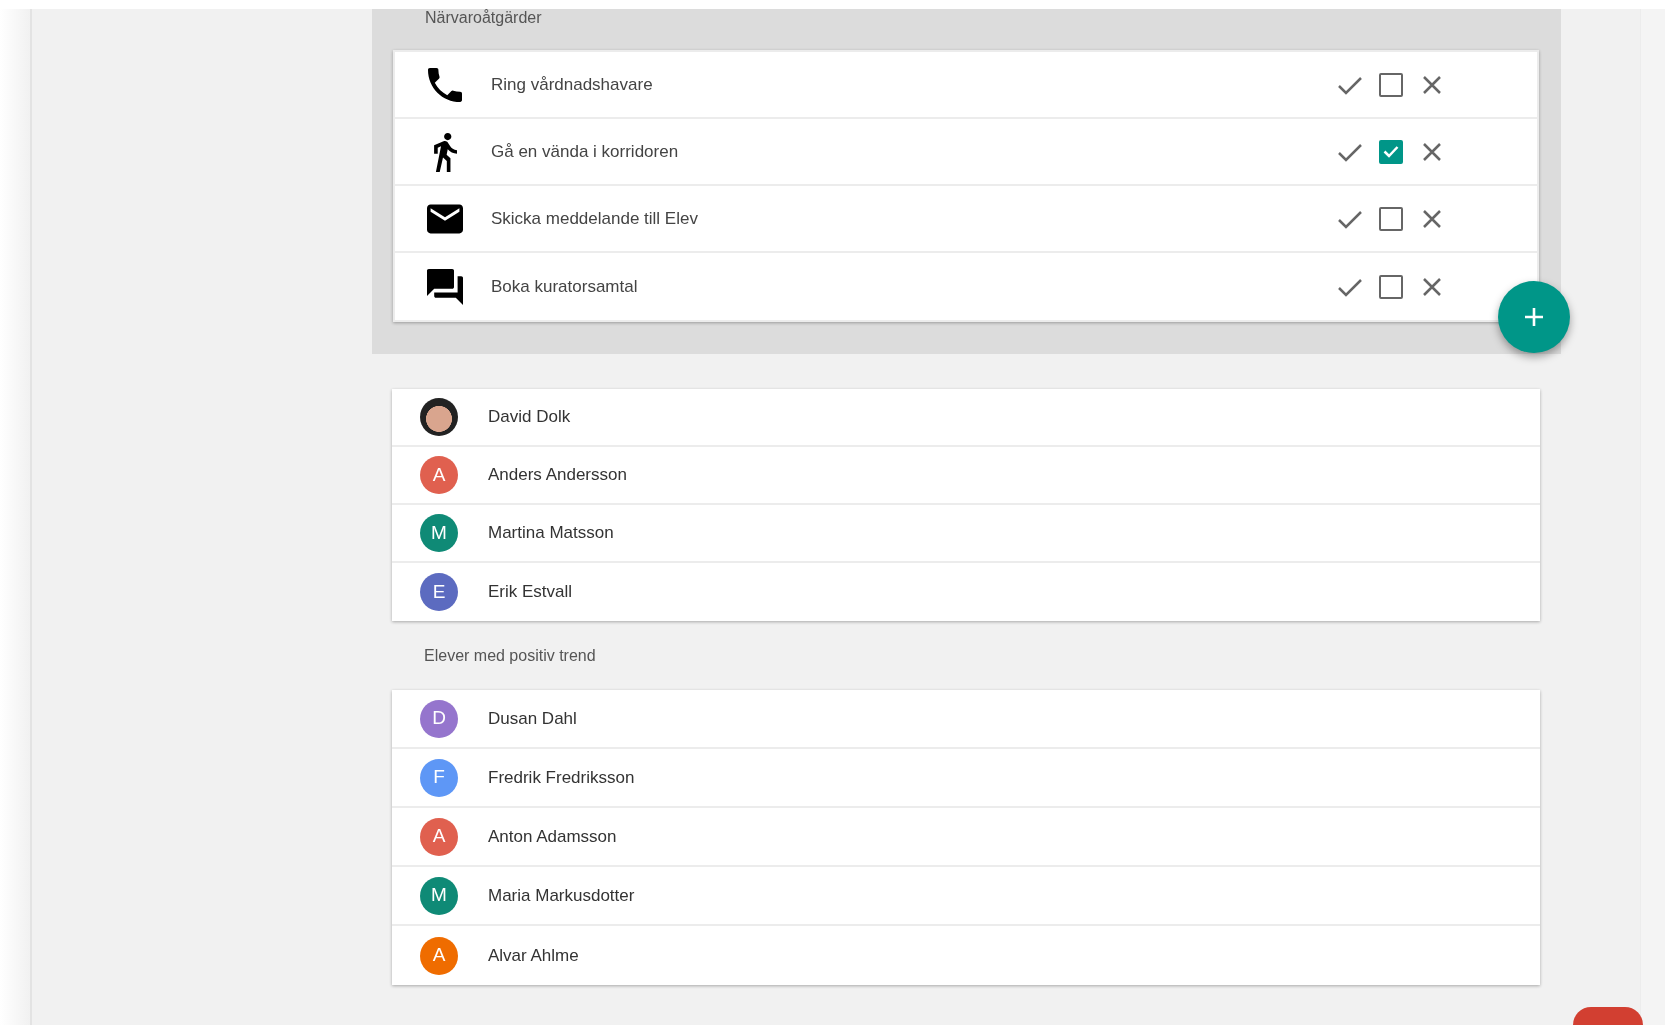 This screenshot has width=1665, height=1025. What do you see at coordinates (530, 592) in the screenshot?
I see `student-name: Erik Estvall` at bounding box center [530, 592].